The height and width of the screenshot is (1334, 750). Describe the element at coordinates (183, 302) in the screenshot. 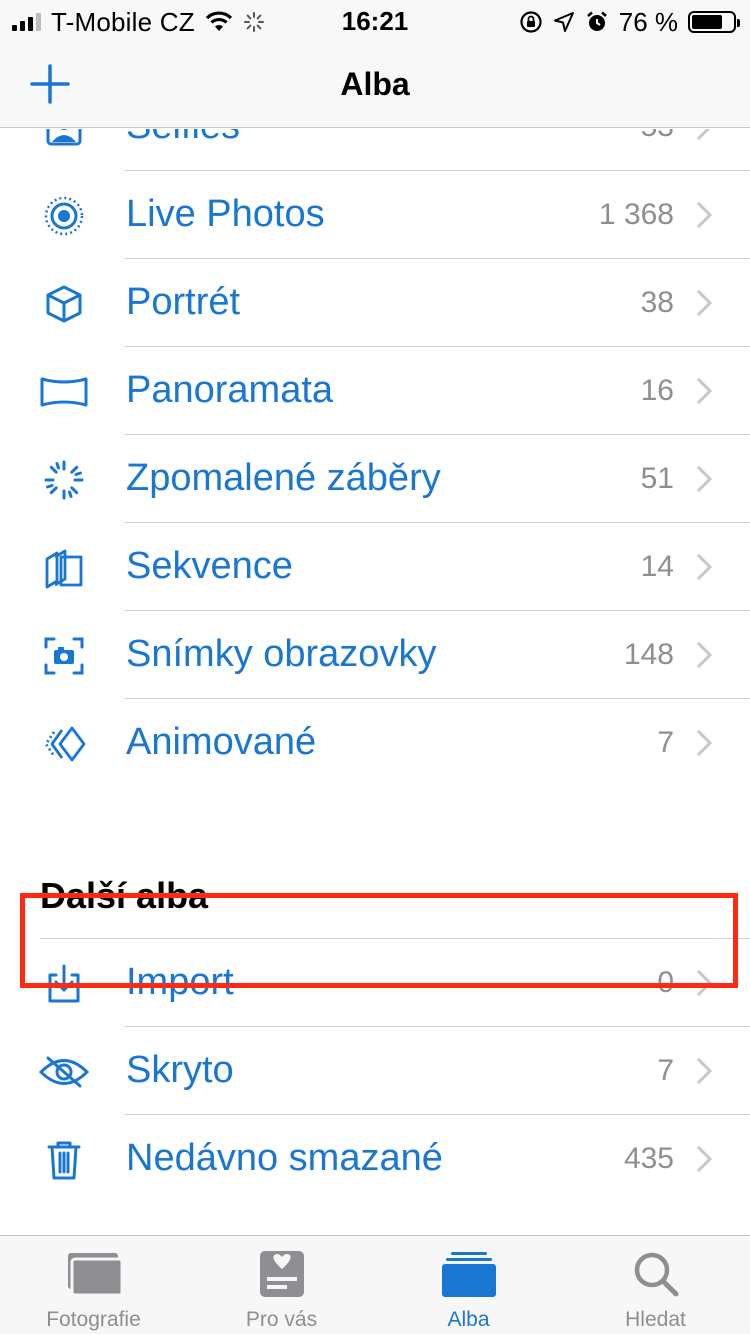

I see `album-label: Portrét` at that location.